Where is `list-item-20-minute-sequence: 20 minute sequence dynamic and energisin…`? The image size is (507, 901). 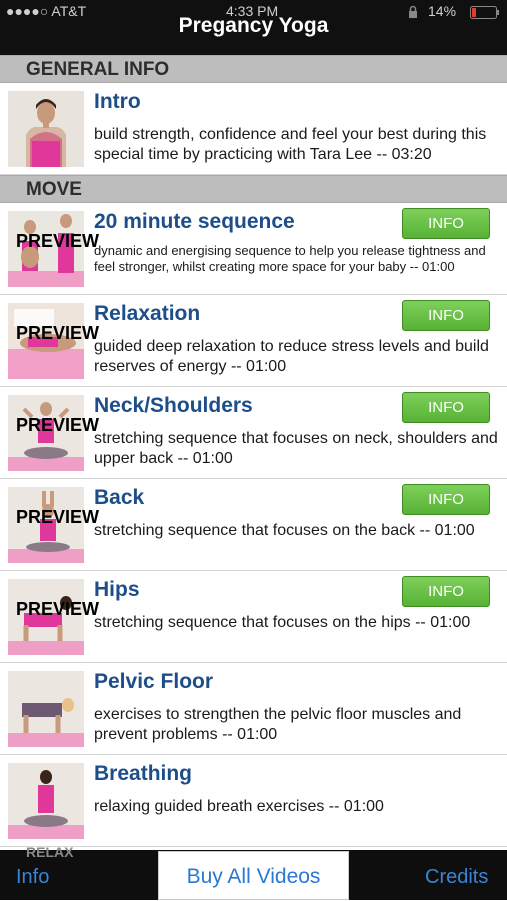
list-item-20-minute-sequence: 20 minute sequence dynamic and energisin… is located at coordinates (253, 249).